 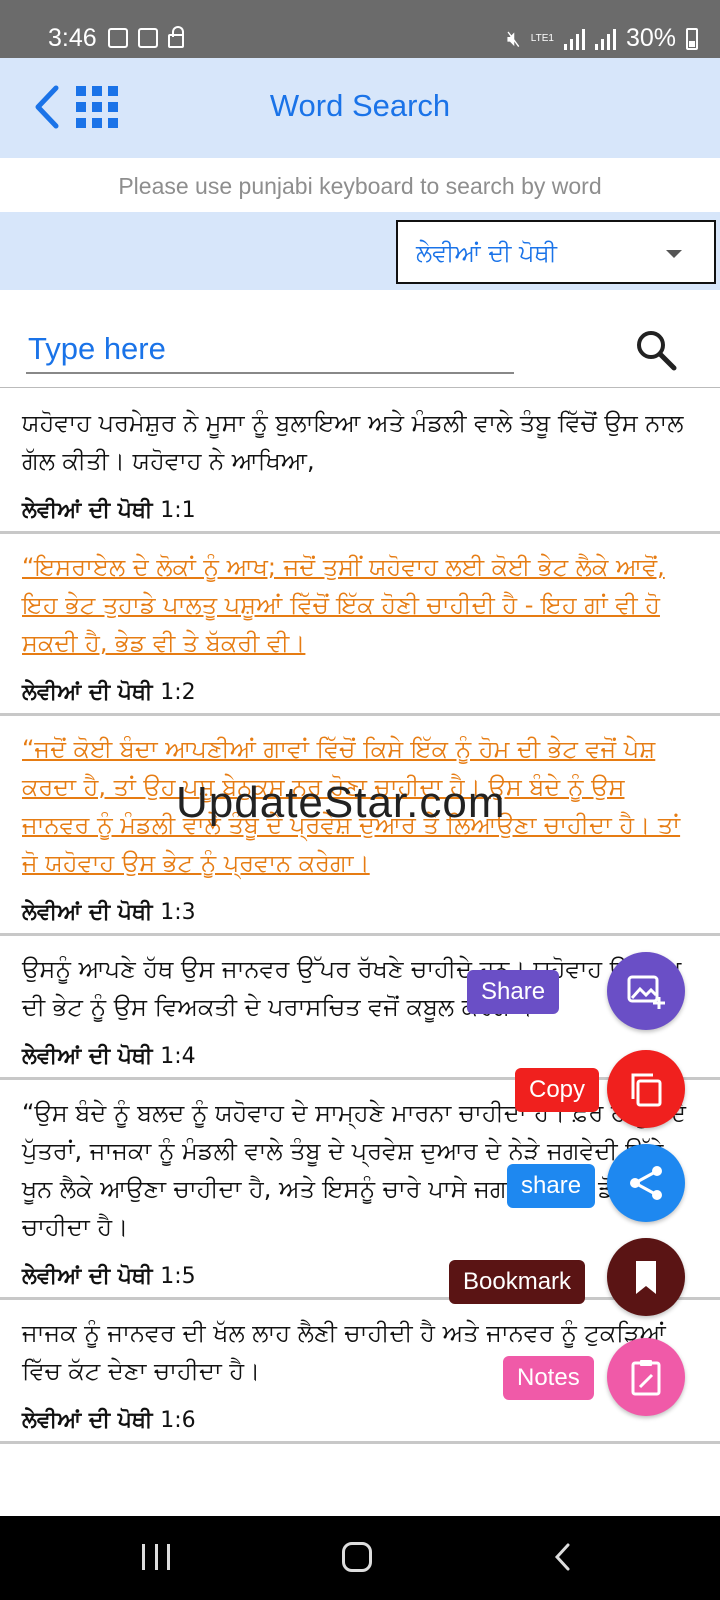 What do you see at coordinates (360, 1271) in the screenshot?
I see `verse-reference: ਲੇਵੀਆਂ ਦੀ ਪੋਥੀ 1:5` at bounding box center [360, 1271].